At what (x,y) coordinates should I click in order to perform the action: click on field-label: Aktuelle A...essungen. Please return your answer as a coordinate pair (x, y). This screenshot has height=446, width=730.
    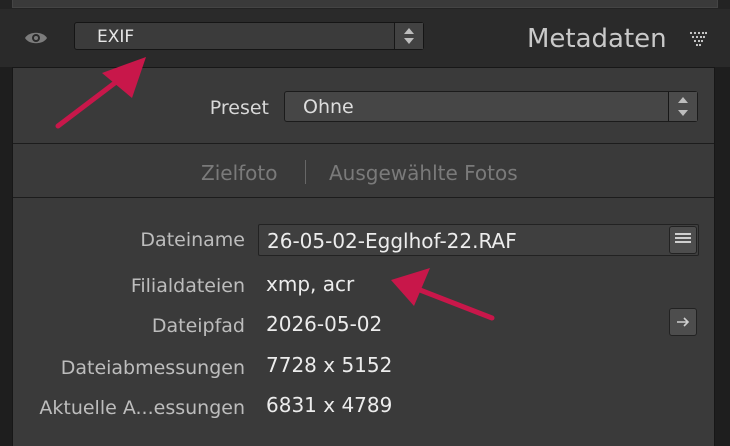
    Looking at the image, I should click on (142, 408).